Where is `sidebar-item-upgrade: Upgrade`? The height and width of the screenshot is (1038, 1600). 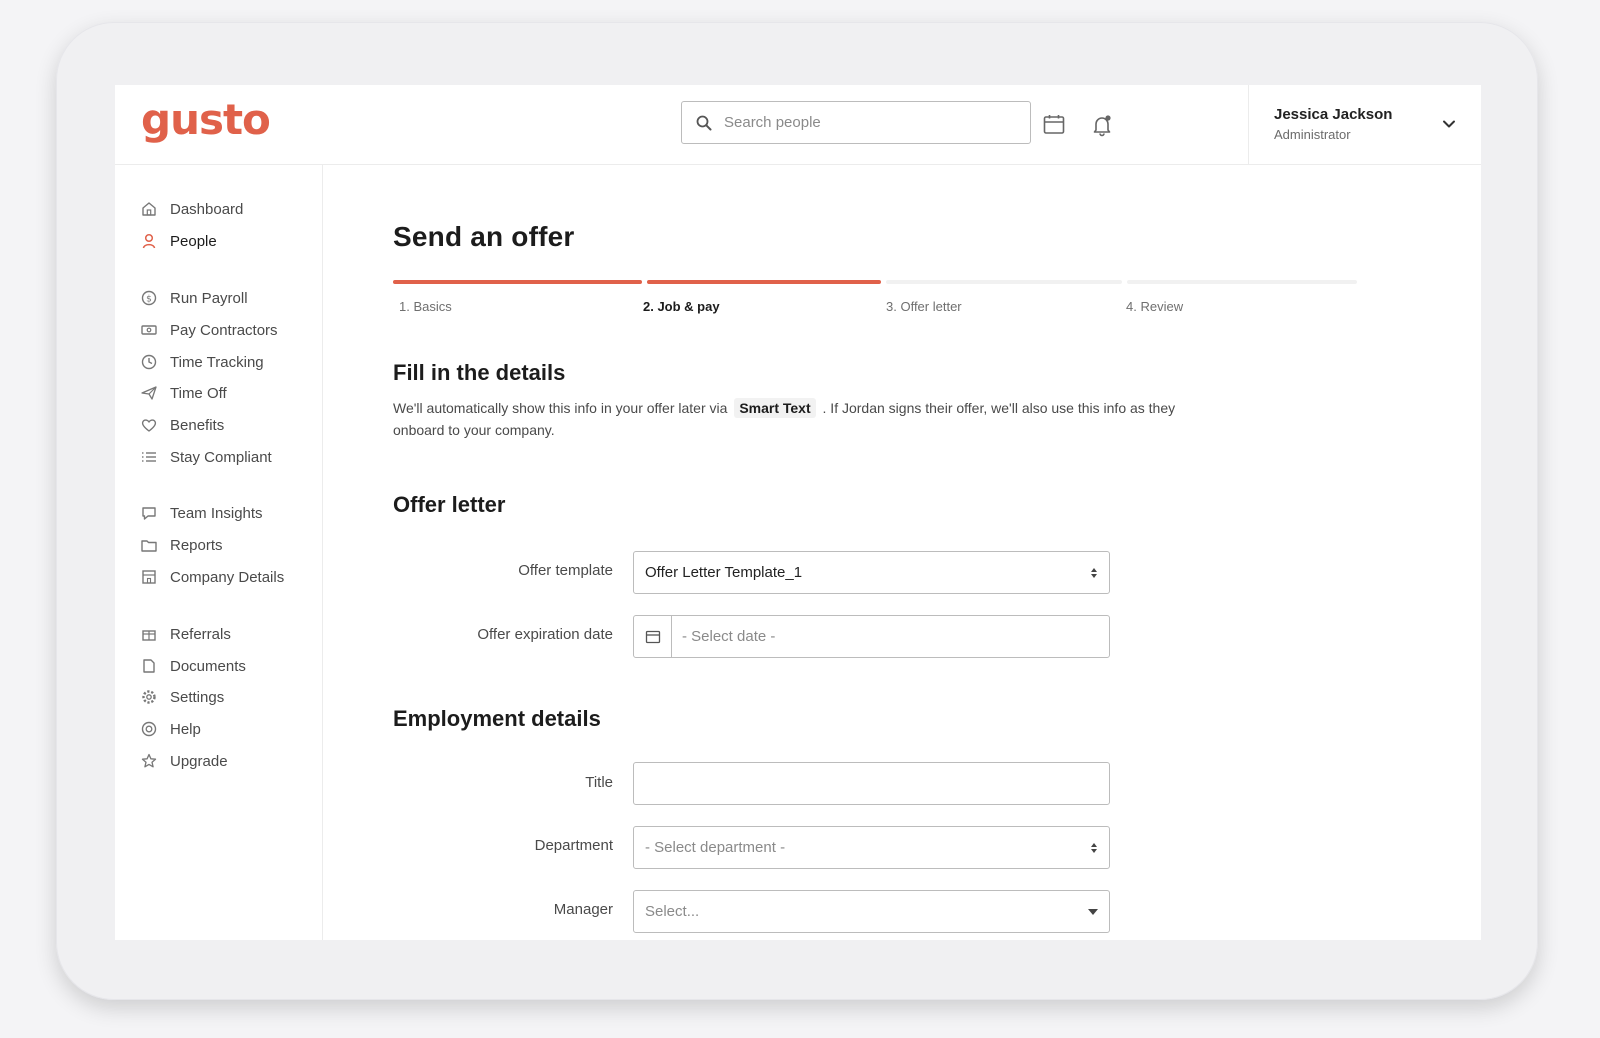 sidebar-item-upgrade: Upgrade is located at coordinates (184, 761).